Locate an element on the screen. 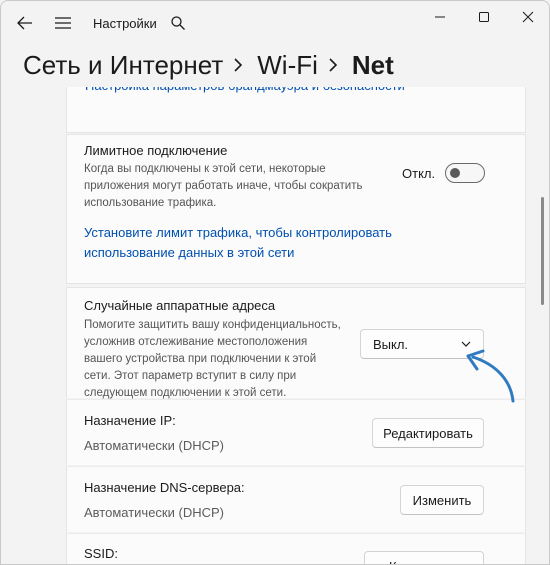 This screenshot has width=550, height=565. metered-connection-toggle is located at coordinates (465, 173).